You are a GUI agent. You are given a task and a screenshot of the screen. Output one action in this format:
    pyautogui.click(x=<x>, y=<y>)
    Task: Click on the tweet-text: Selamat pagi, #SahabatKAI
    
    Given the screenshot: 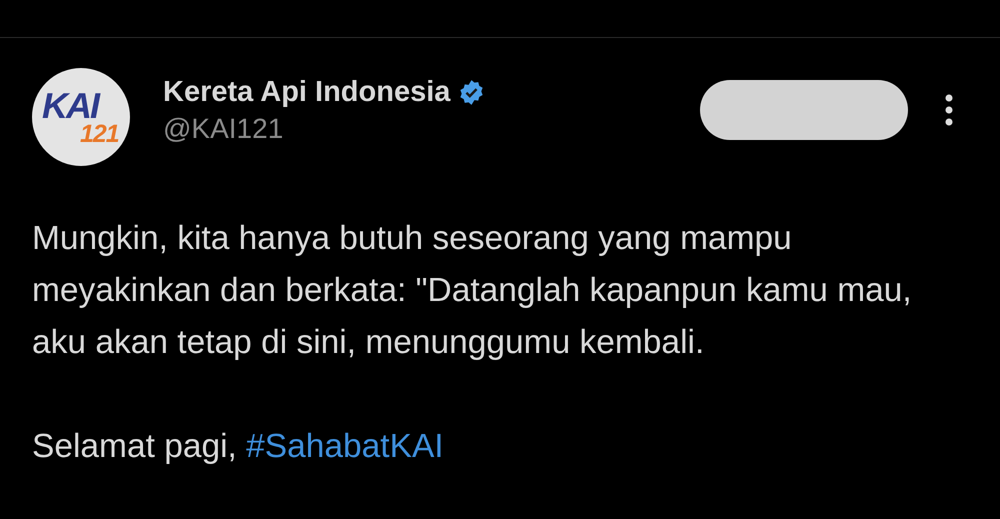 What is the action you would take?
    pyautogui.click(x=238, y=447)
    